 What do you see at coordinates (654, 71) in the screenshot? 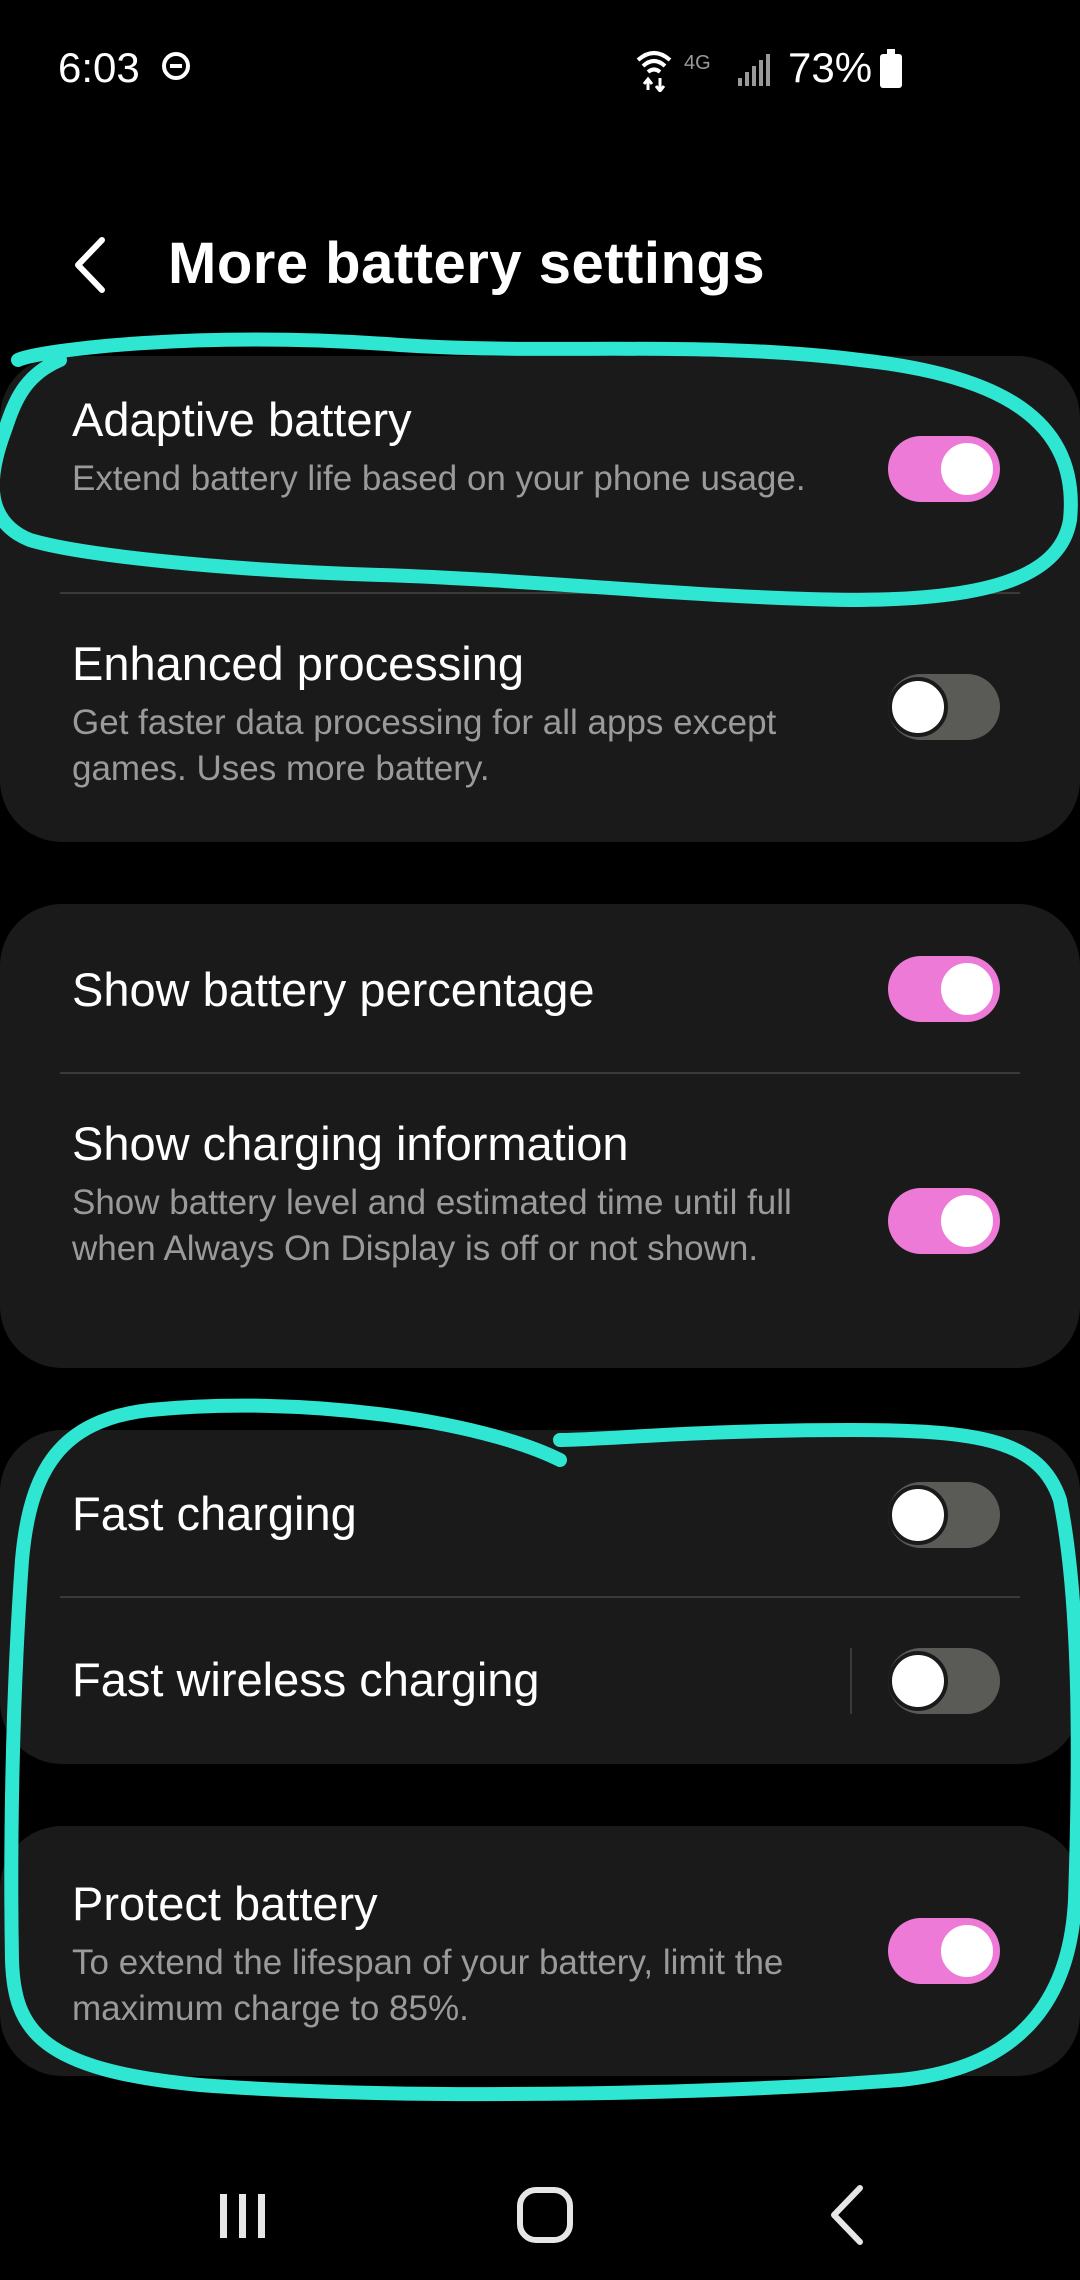
I see `wifi-icon` at bounding box center [654, 71].